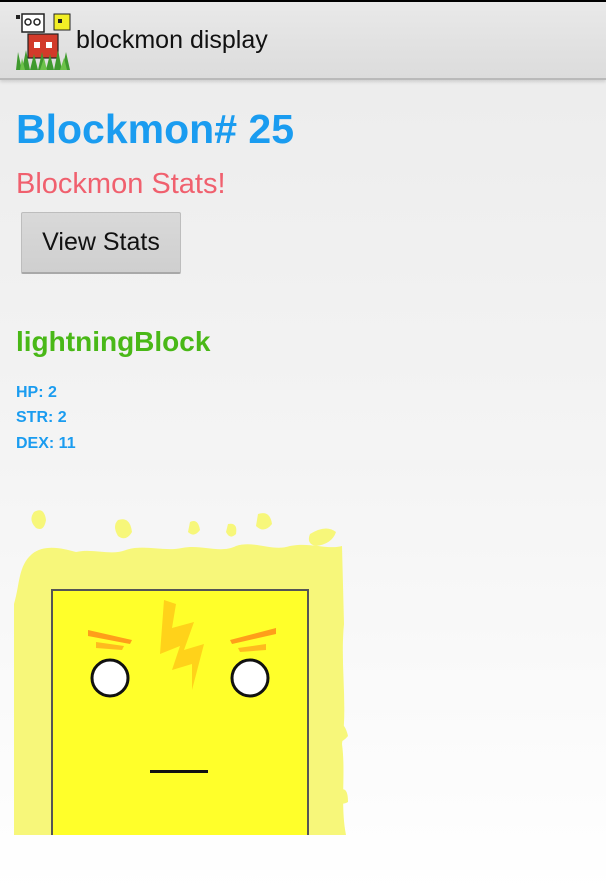 Image resolution: width=606 pixels, height=895 pixels. Describe the element at coordinates (172, 40) in the screenshot. I see `app-title: blockmon display` at that location.